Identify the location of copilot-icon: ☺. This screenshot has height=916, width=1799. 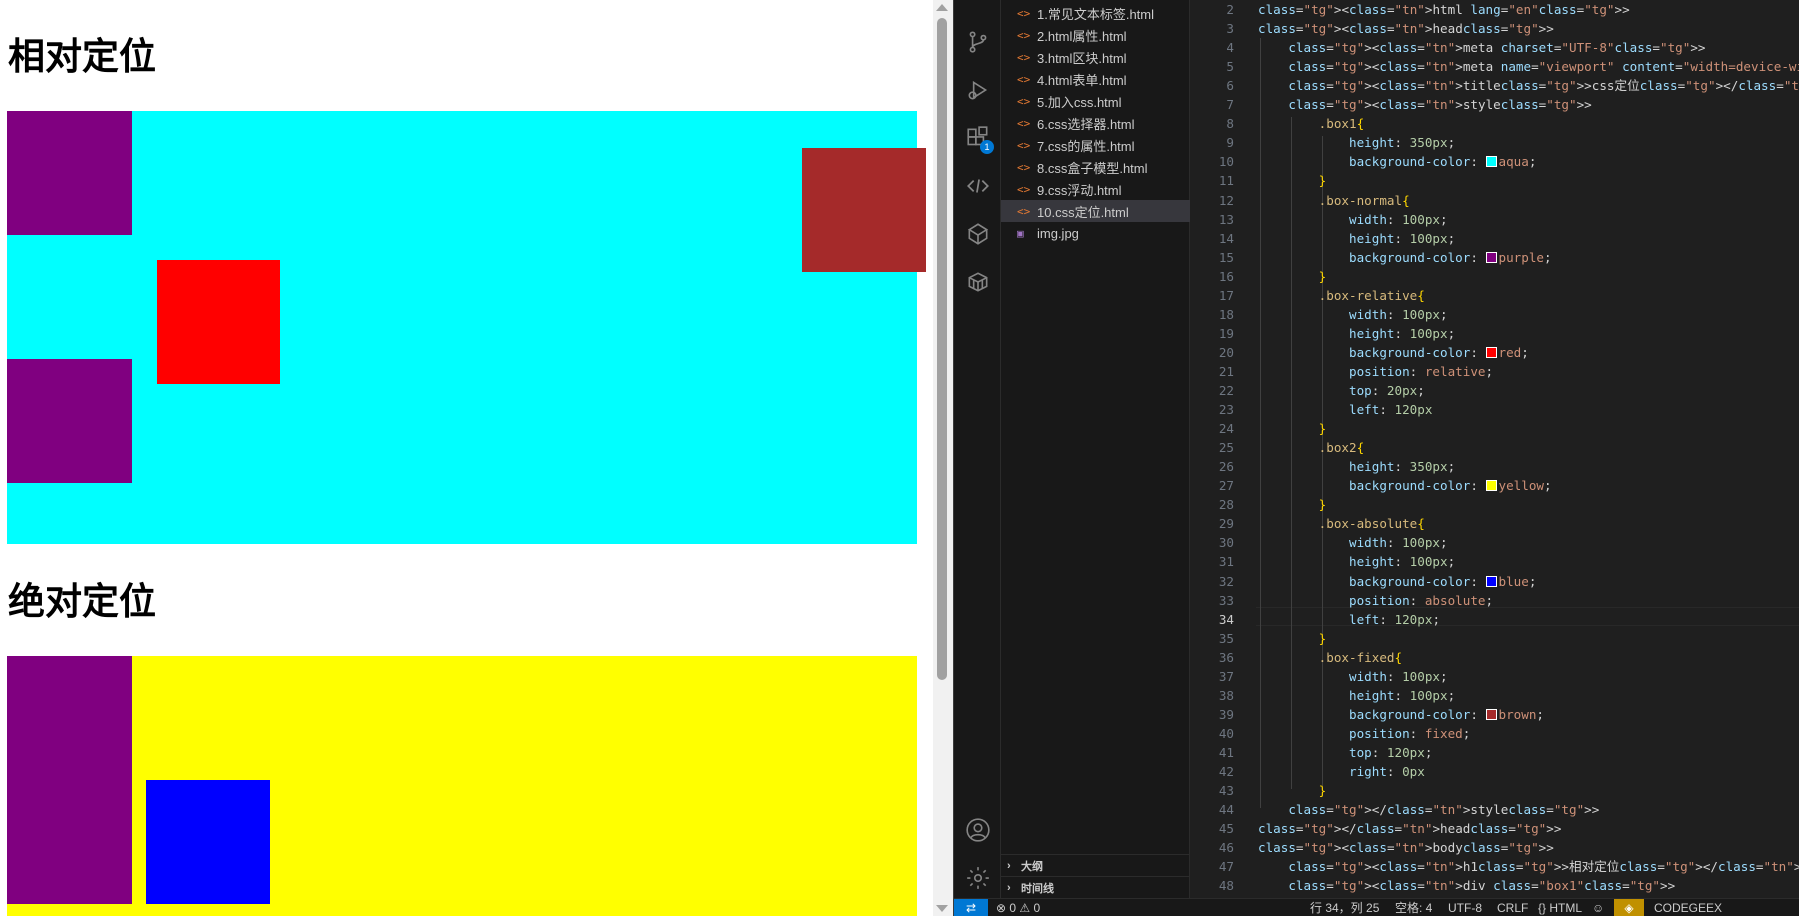
(1598, 907).